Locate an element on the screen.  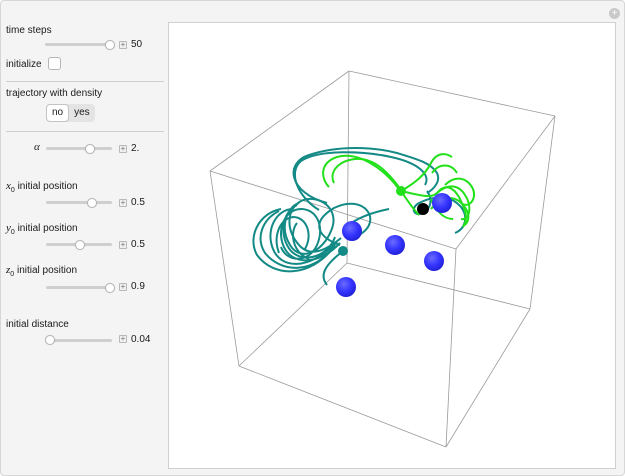
trajectory-density-toggle: no yes is located at coordinates (70, 113).